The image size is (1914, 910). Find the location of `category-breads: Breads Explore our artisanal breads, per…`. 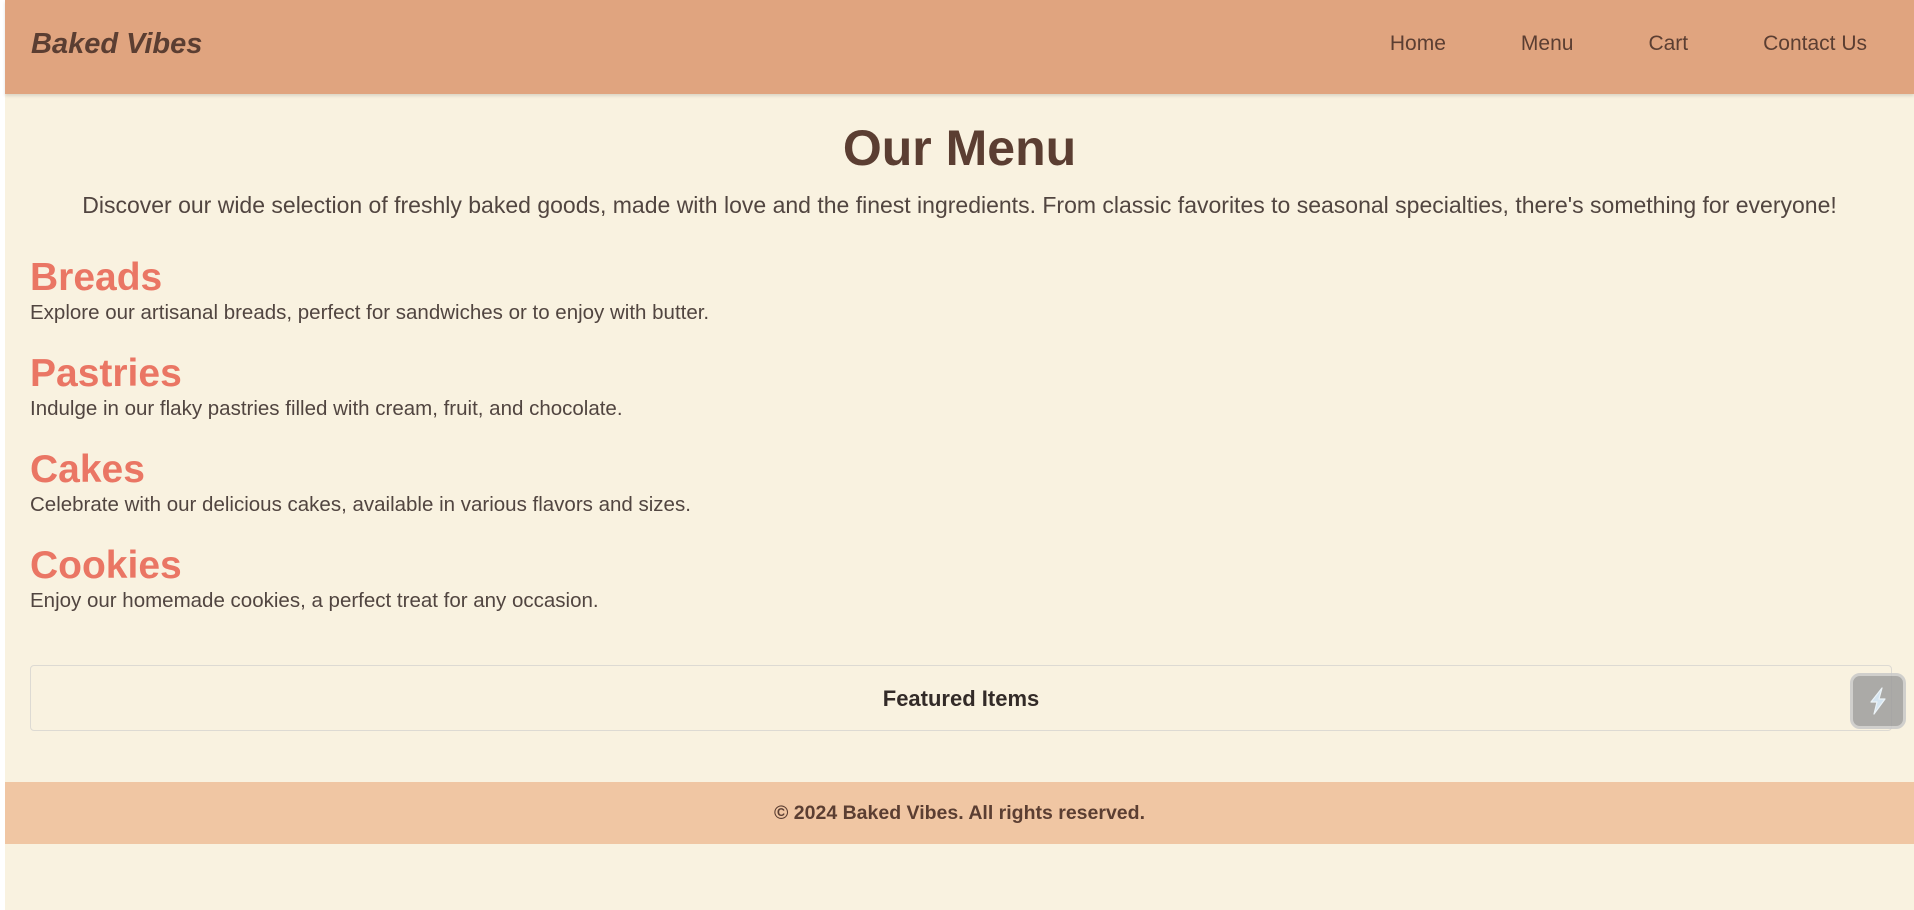

category-breads: Breads Explore our artisanal breads, per… is located at coordinates (630, 291).